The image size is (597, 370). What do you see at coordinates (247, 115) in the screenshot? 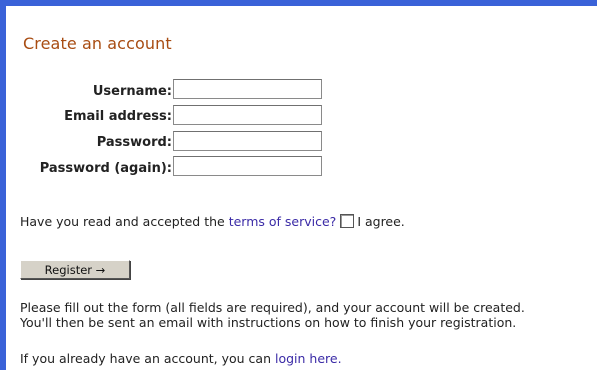
I see `email-input` at bounding box center [247, 115].